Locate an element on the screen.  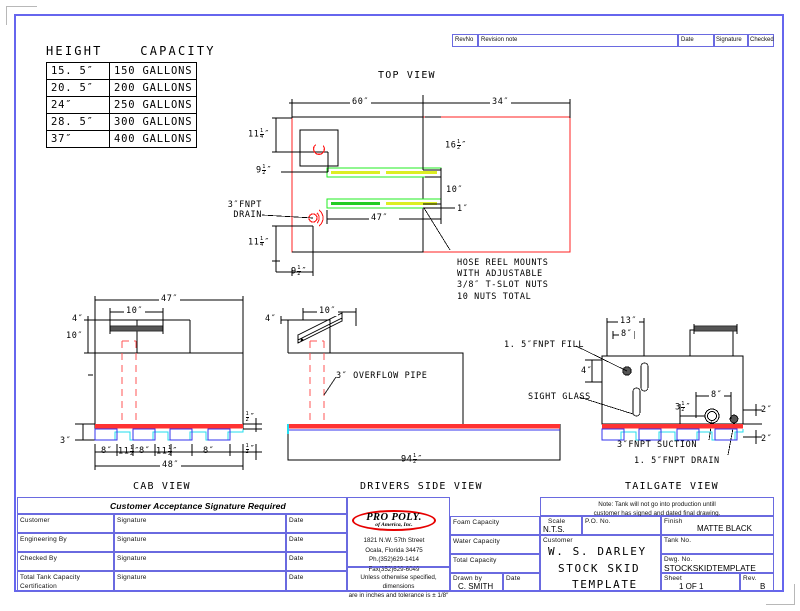
revision-label-note: Revision note is located at coordinates (499, 40).